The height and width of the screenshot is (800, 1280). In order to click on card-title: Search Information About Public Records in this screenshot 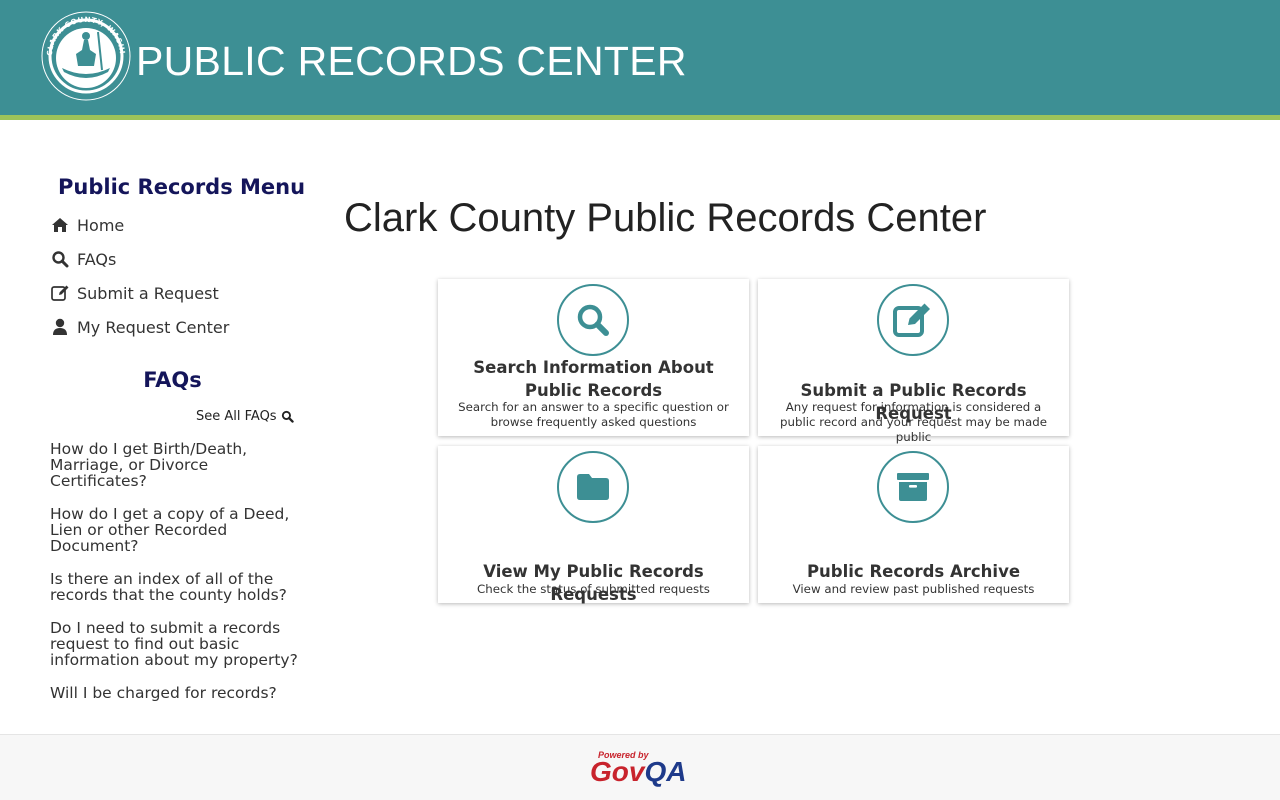, I will do `click(593, 379)`.